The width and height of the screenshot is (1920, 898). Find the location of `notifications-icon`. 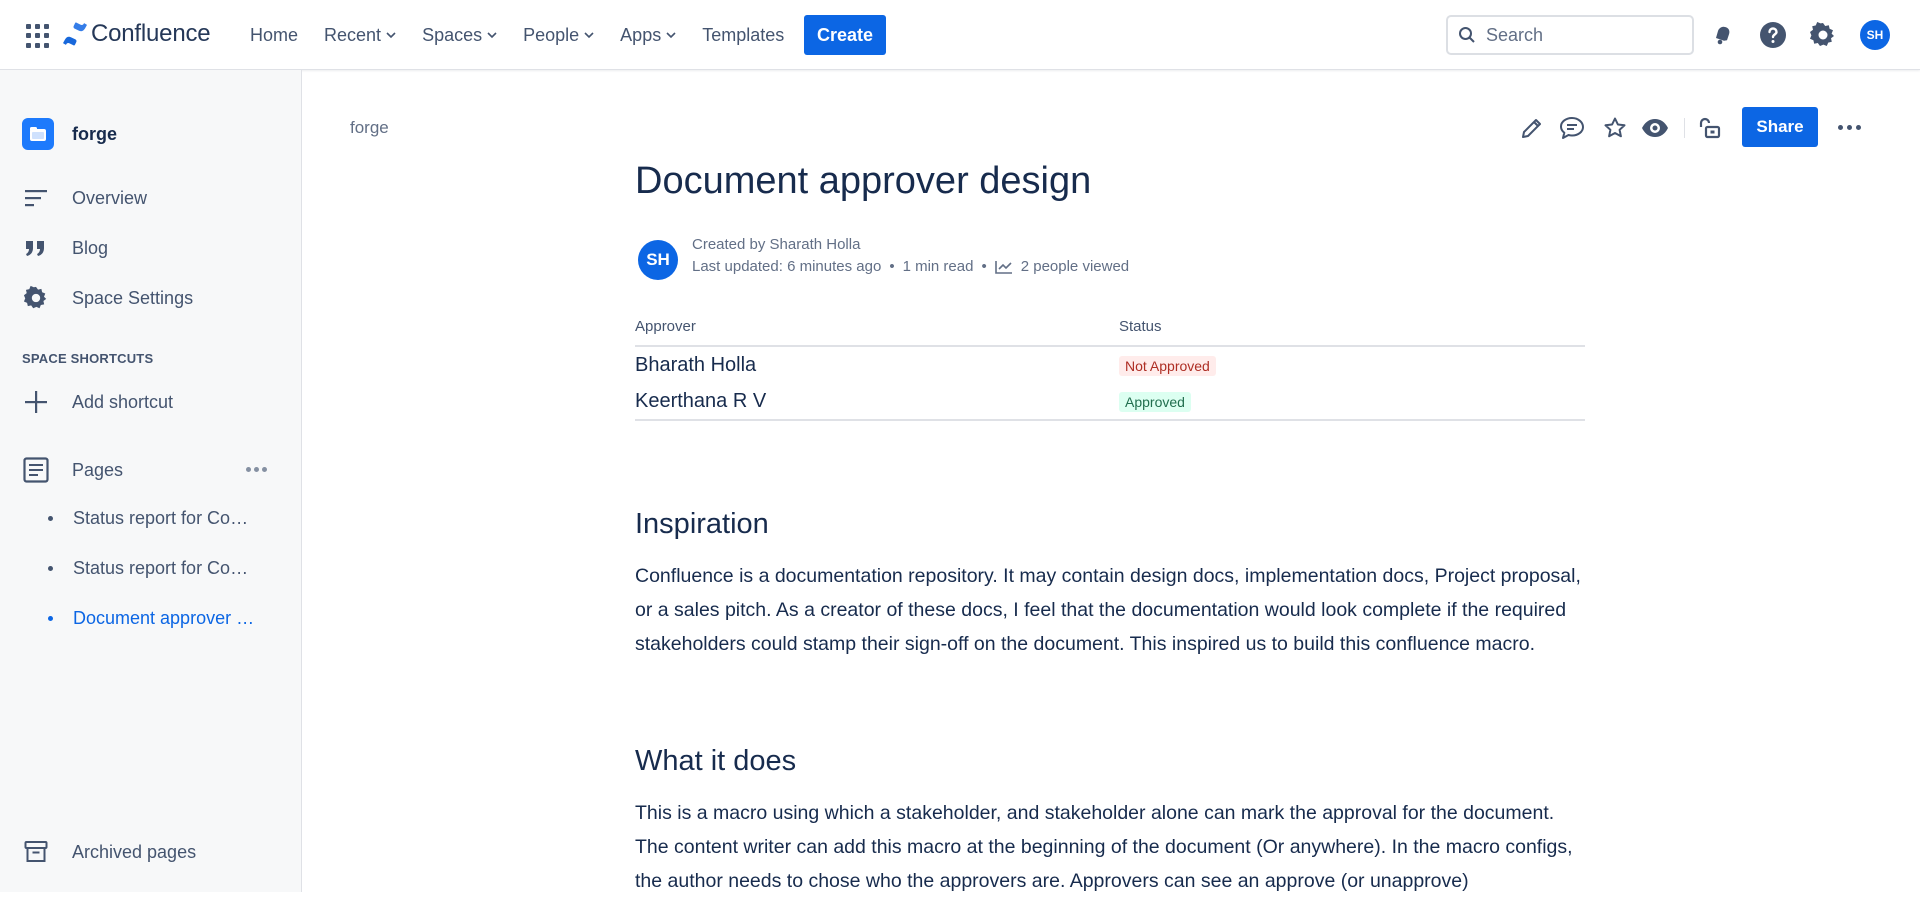

notifications-icon is located at coordinates (1723, 35).